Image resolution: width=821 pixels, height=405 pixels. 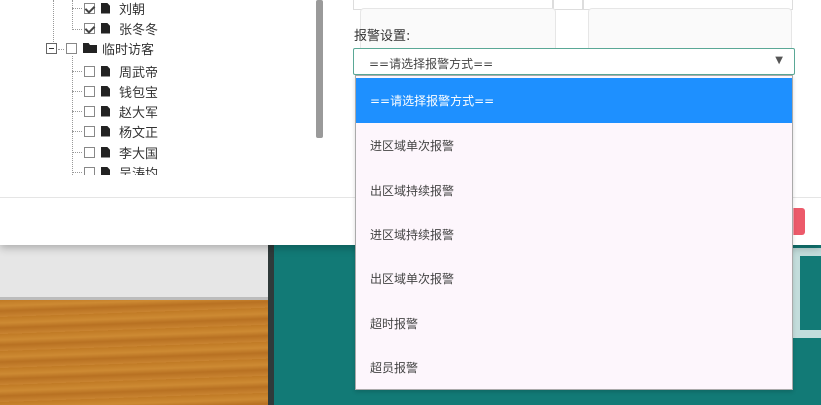 What do you see at coordinates (806, 293) in the screenshot?
I see `background-glyph` at bounding box center [806, 293].